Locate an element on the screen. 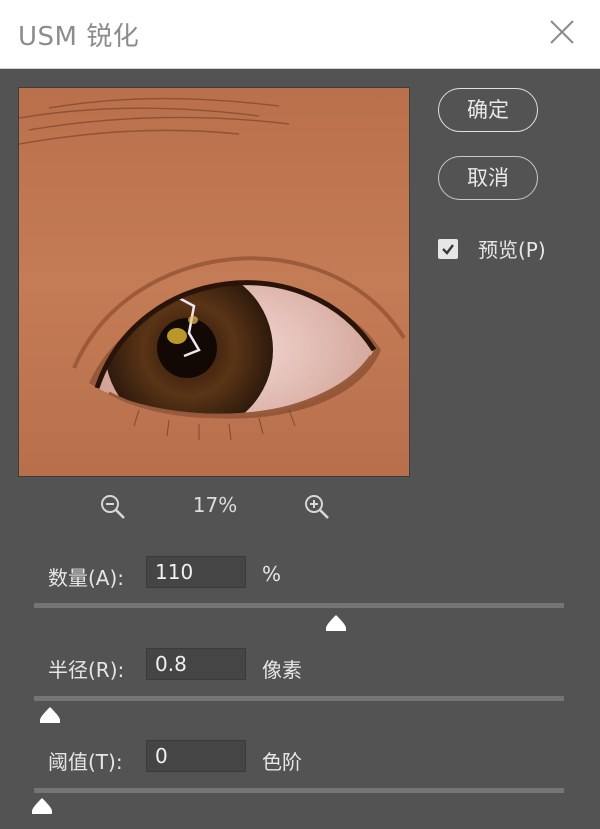  threshold-slider-track is located at coordinates (299, 790).